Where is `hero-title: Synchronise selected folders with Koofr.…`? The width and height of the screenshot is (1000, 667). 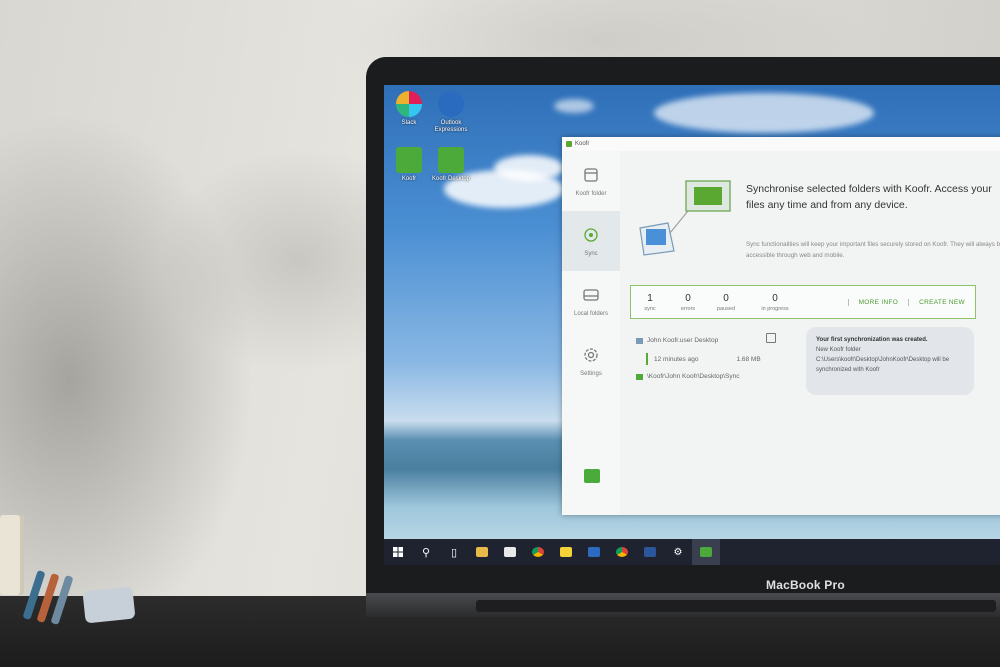 hero-title: Synchronise selected folders with Koofr.… is located at coordinates (869, 197).